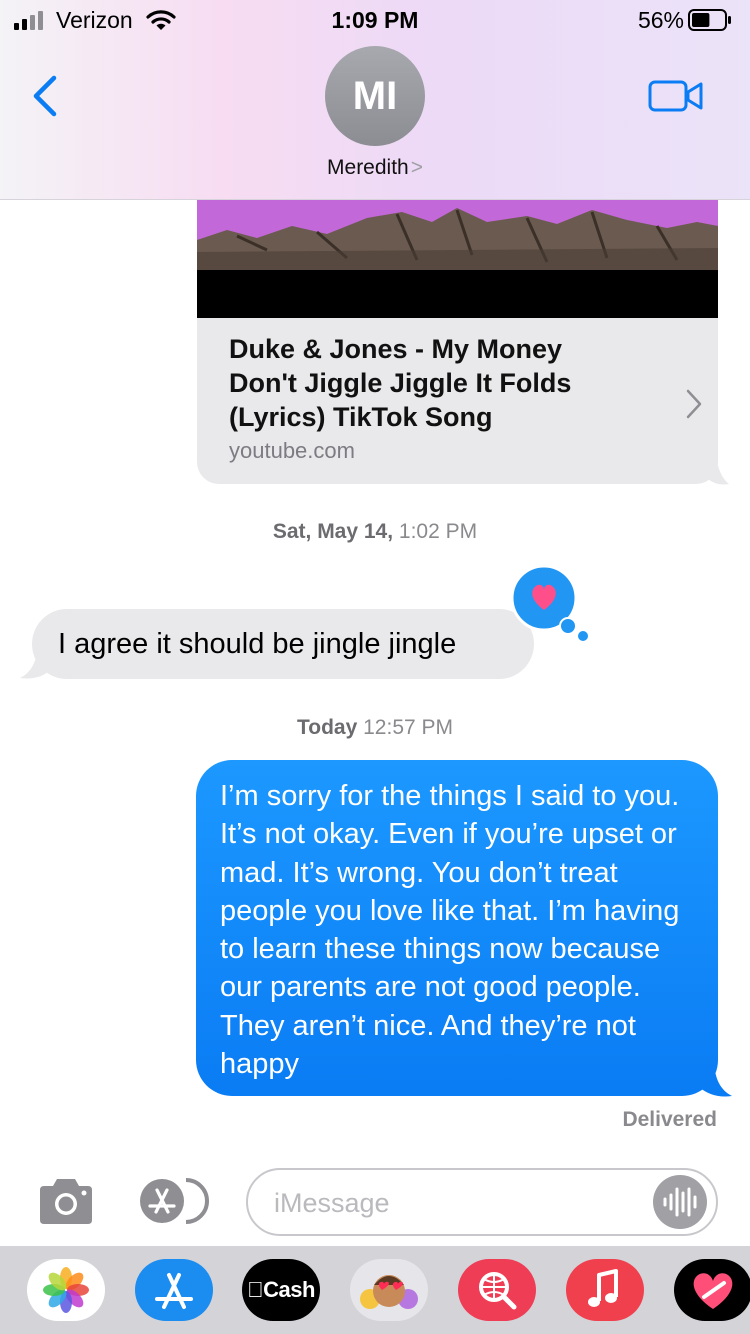 Image resolution: width=750 pixels, height=1334 pixels. Describe the element at coordinates (66, 1201) in the screenshot. I see `camera-icon` at that location.